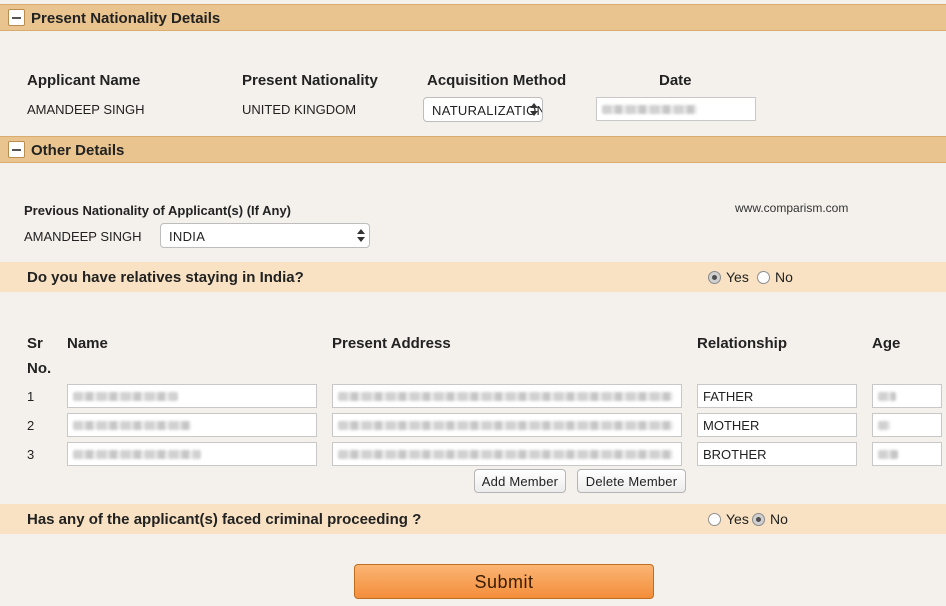 The width and height of the screenshot is (946, 606). What do you see at coordinates (35, 343) in the screenshot?
I see `sr-header: Sr` at bounding box center [35, 343].